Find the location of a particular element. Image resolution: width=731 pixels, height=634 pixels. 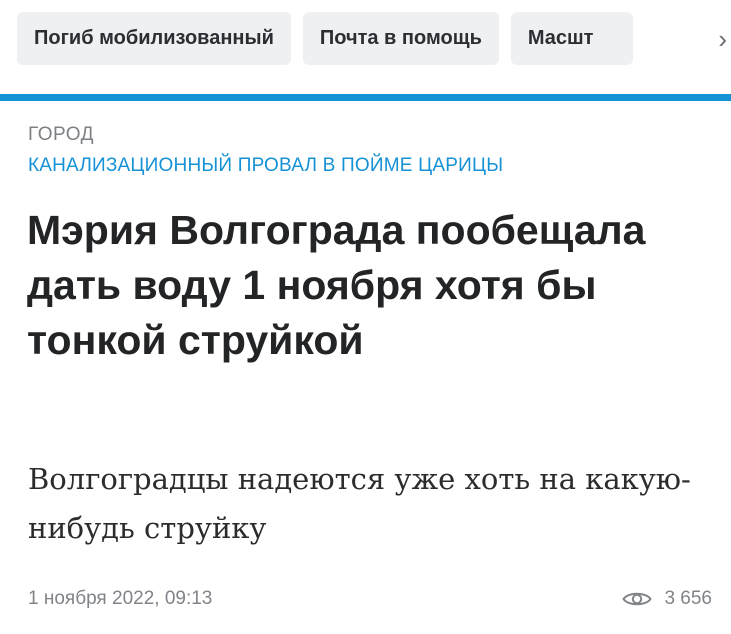

views-counter: 3 656 is located at coordinates (667, 599).